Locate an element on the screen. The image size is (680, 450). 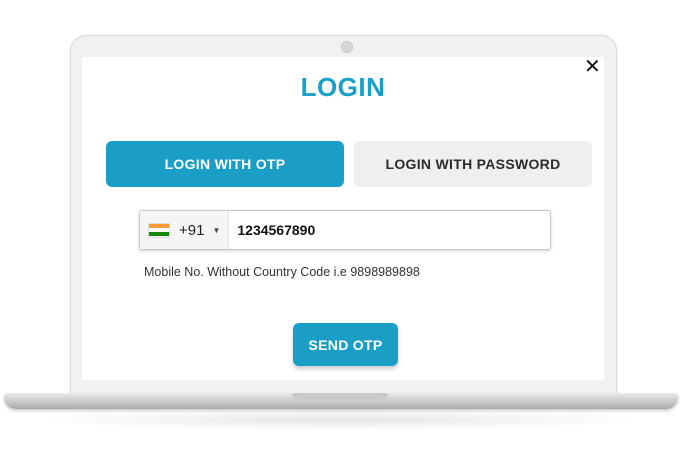
flag-band-green is located at coordinates (159, 234).